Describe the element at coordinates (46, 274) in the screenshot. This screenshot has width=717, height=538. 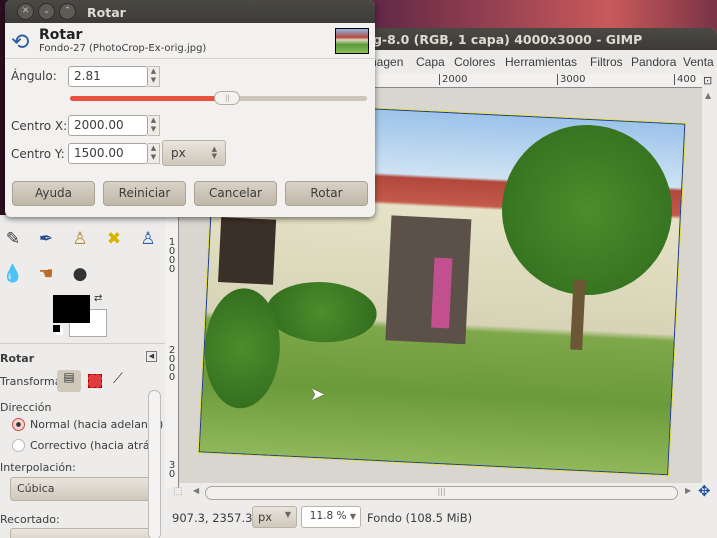
I see `smudge-icon: ☚` at that location.